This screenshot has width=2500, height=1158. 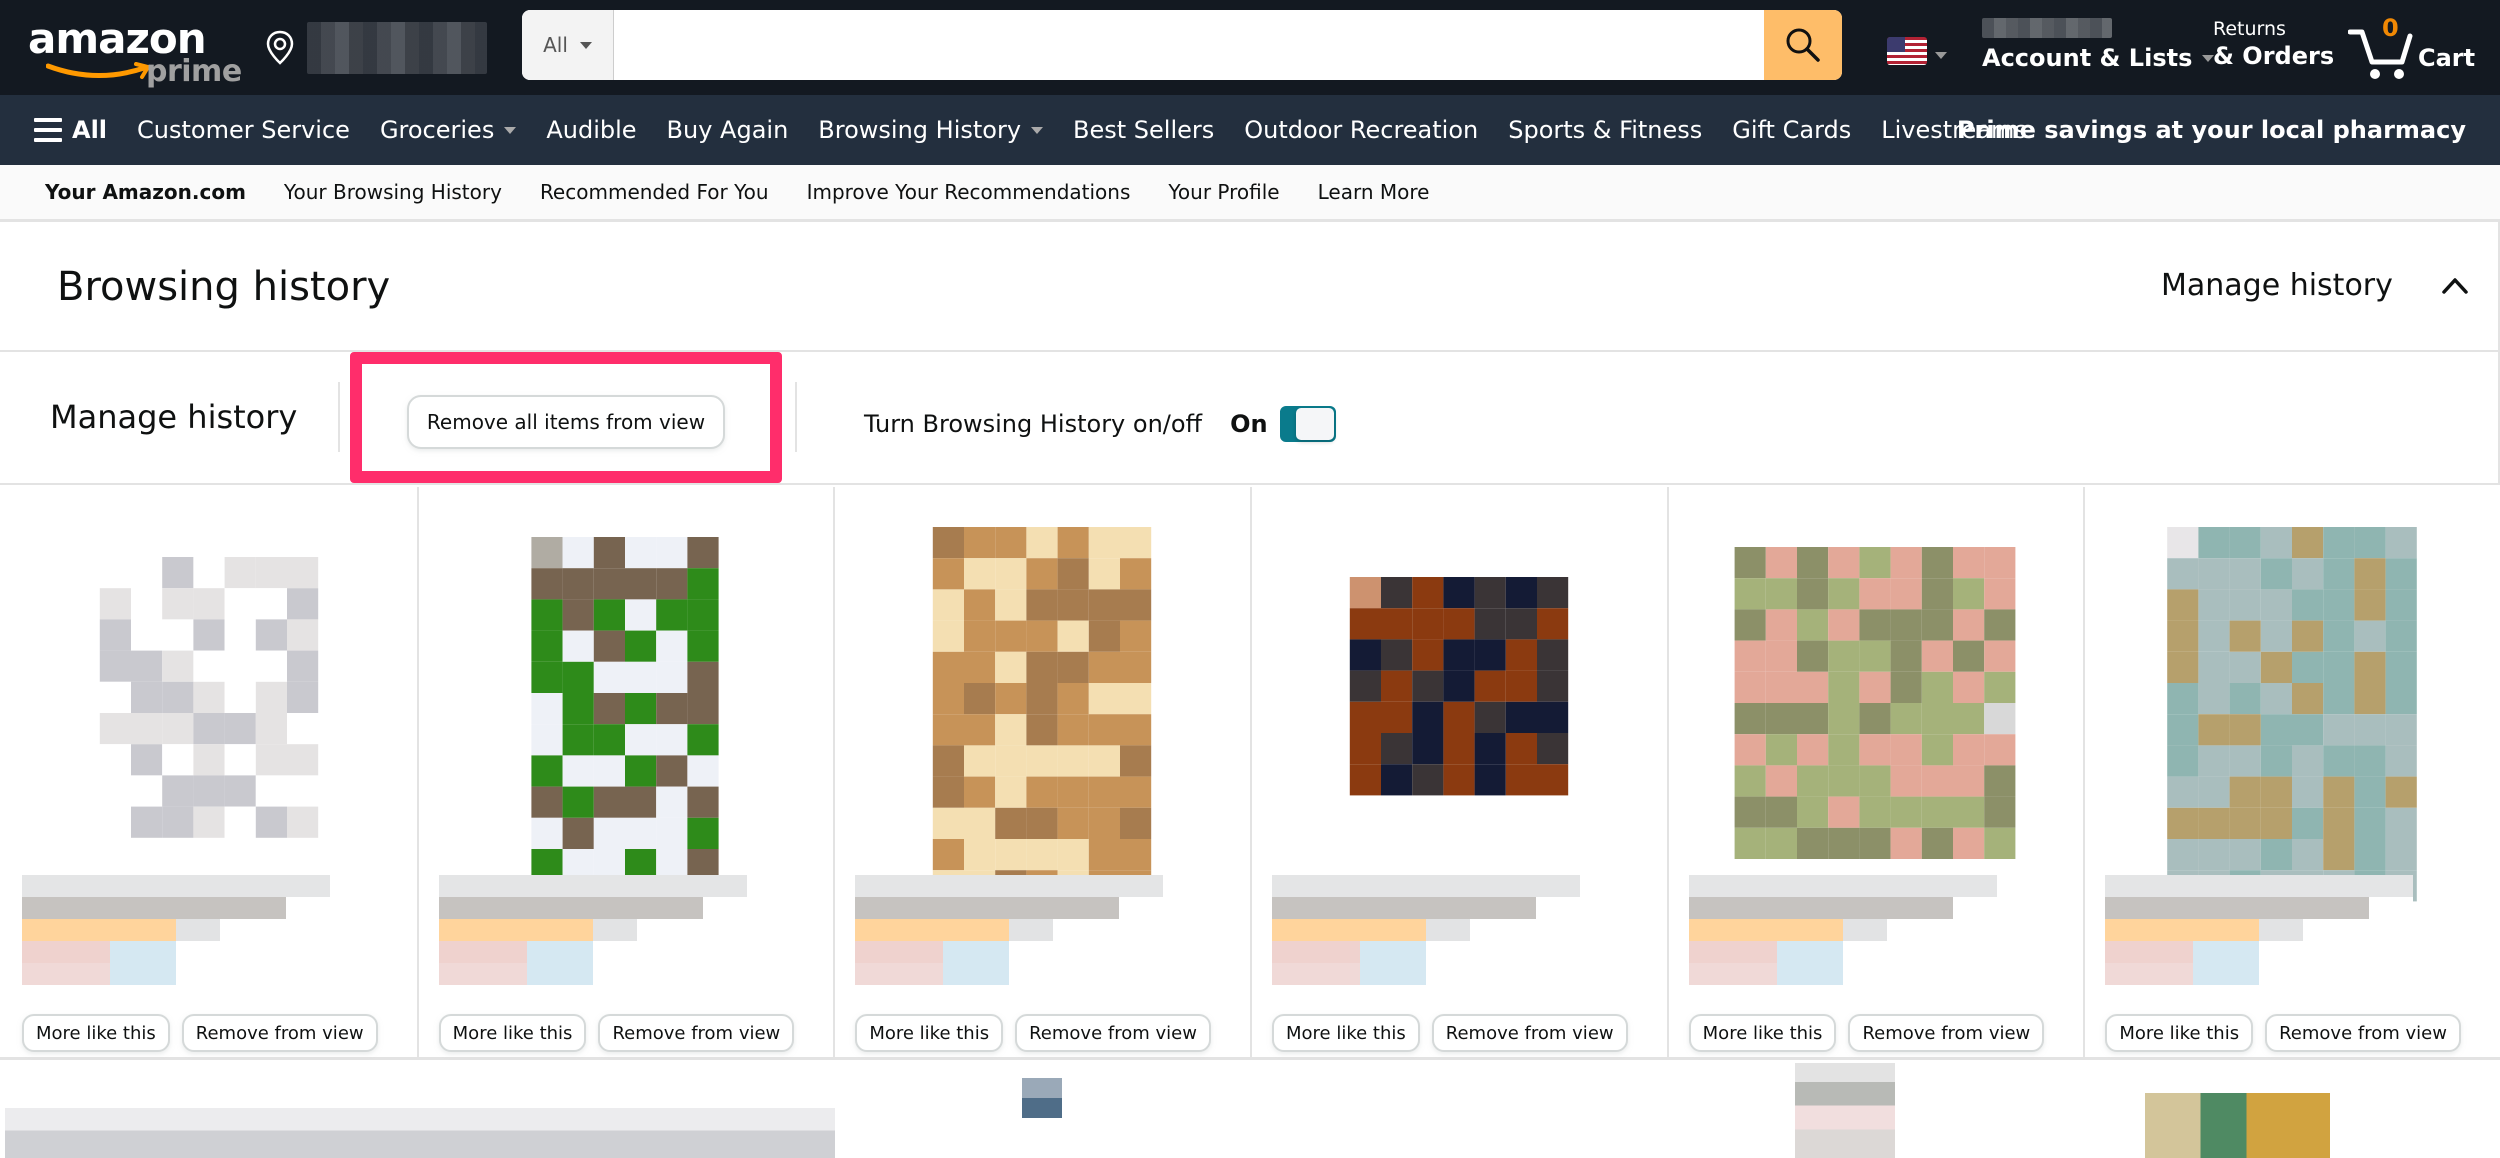 What do you see at coordinates (1907, 51) in the screenshot?
I see `us-flag-icon` at bounding box center [1907, 51].